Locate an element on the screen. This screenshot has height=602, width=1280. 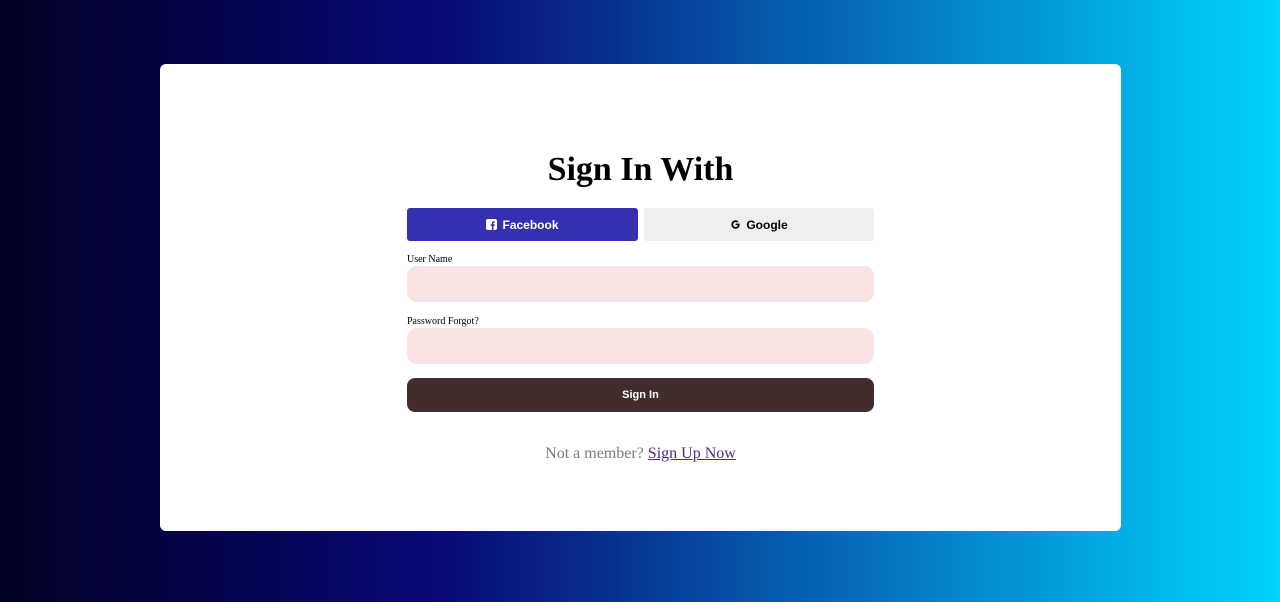
google-icon is located at coordinates (735, 224).